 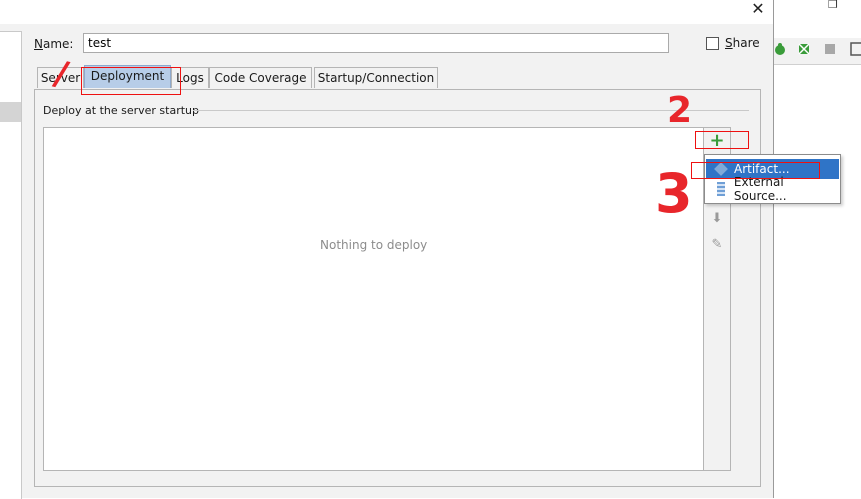 I want to click on name-field, so click(x=376, y=43).